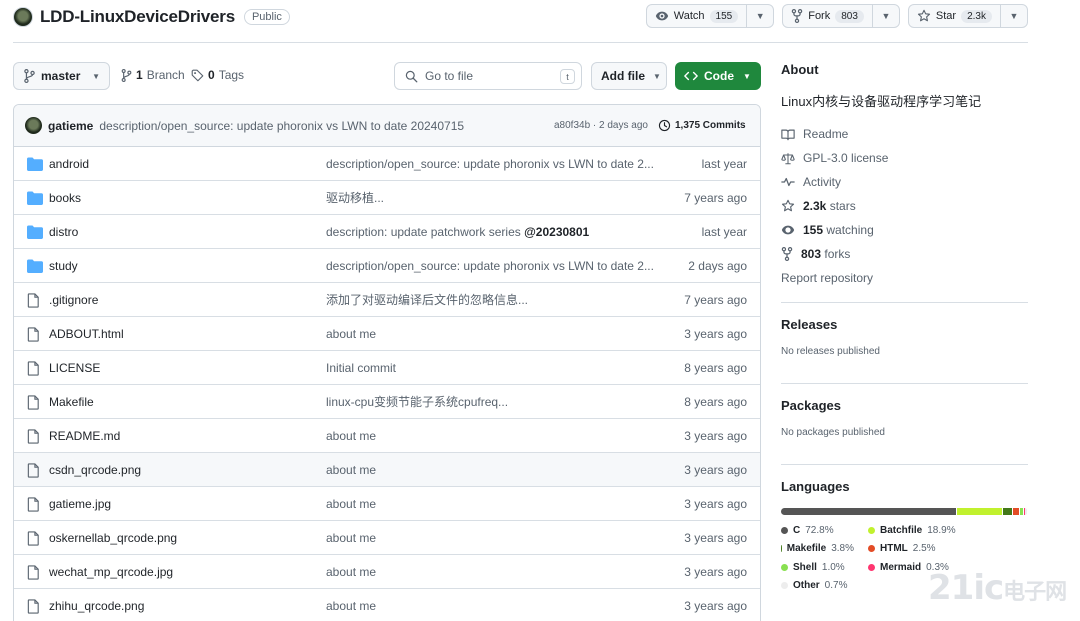 This screenshot has height=621, width=1080. What do you see at coordinates (65, 198) in the screenshot?
I see `file-name: books` at bounding box center [65, 198].